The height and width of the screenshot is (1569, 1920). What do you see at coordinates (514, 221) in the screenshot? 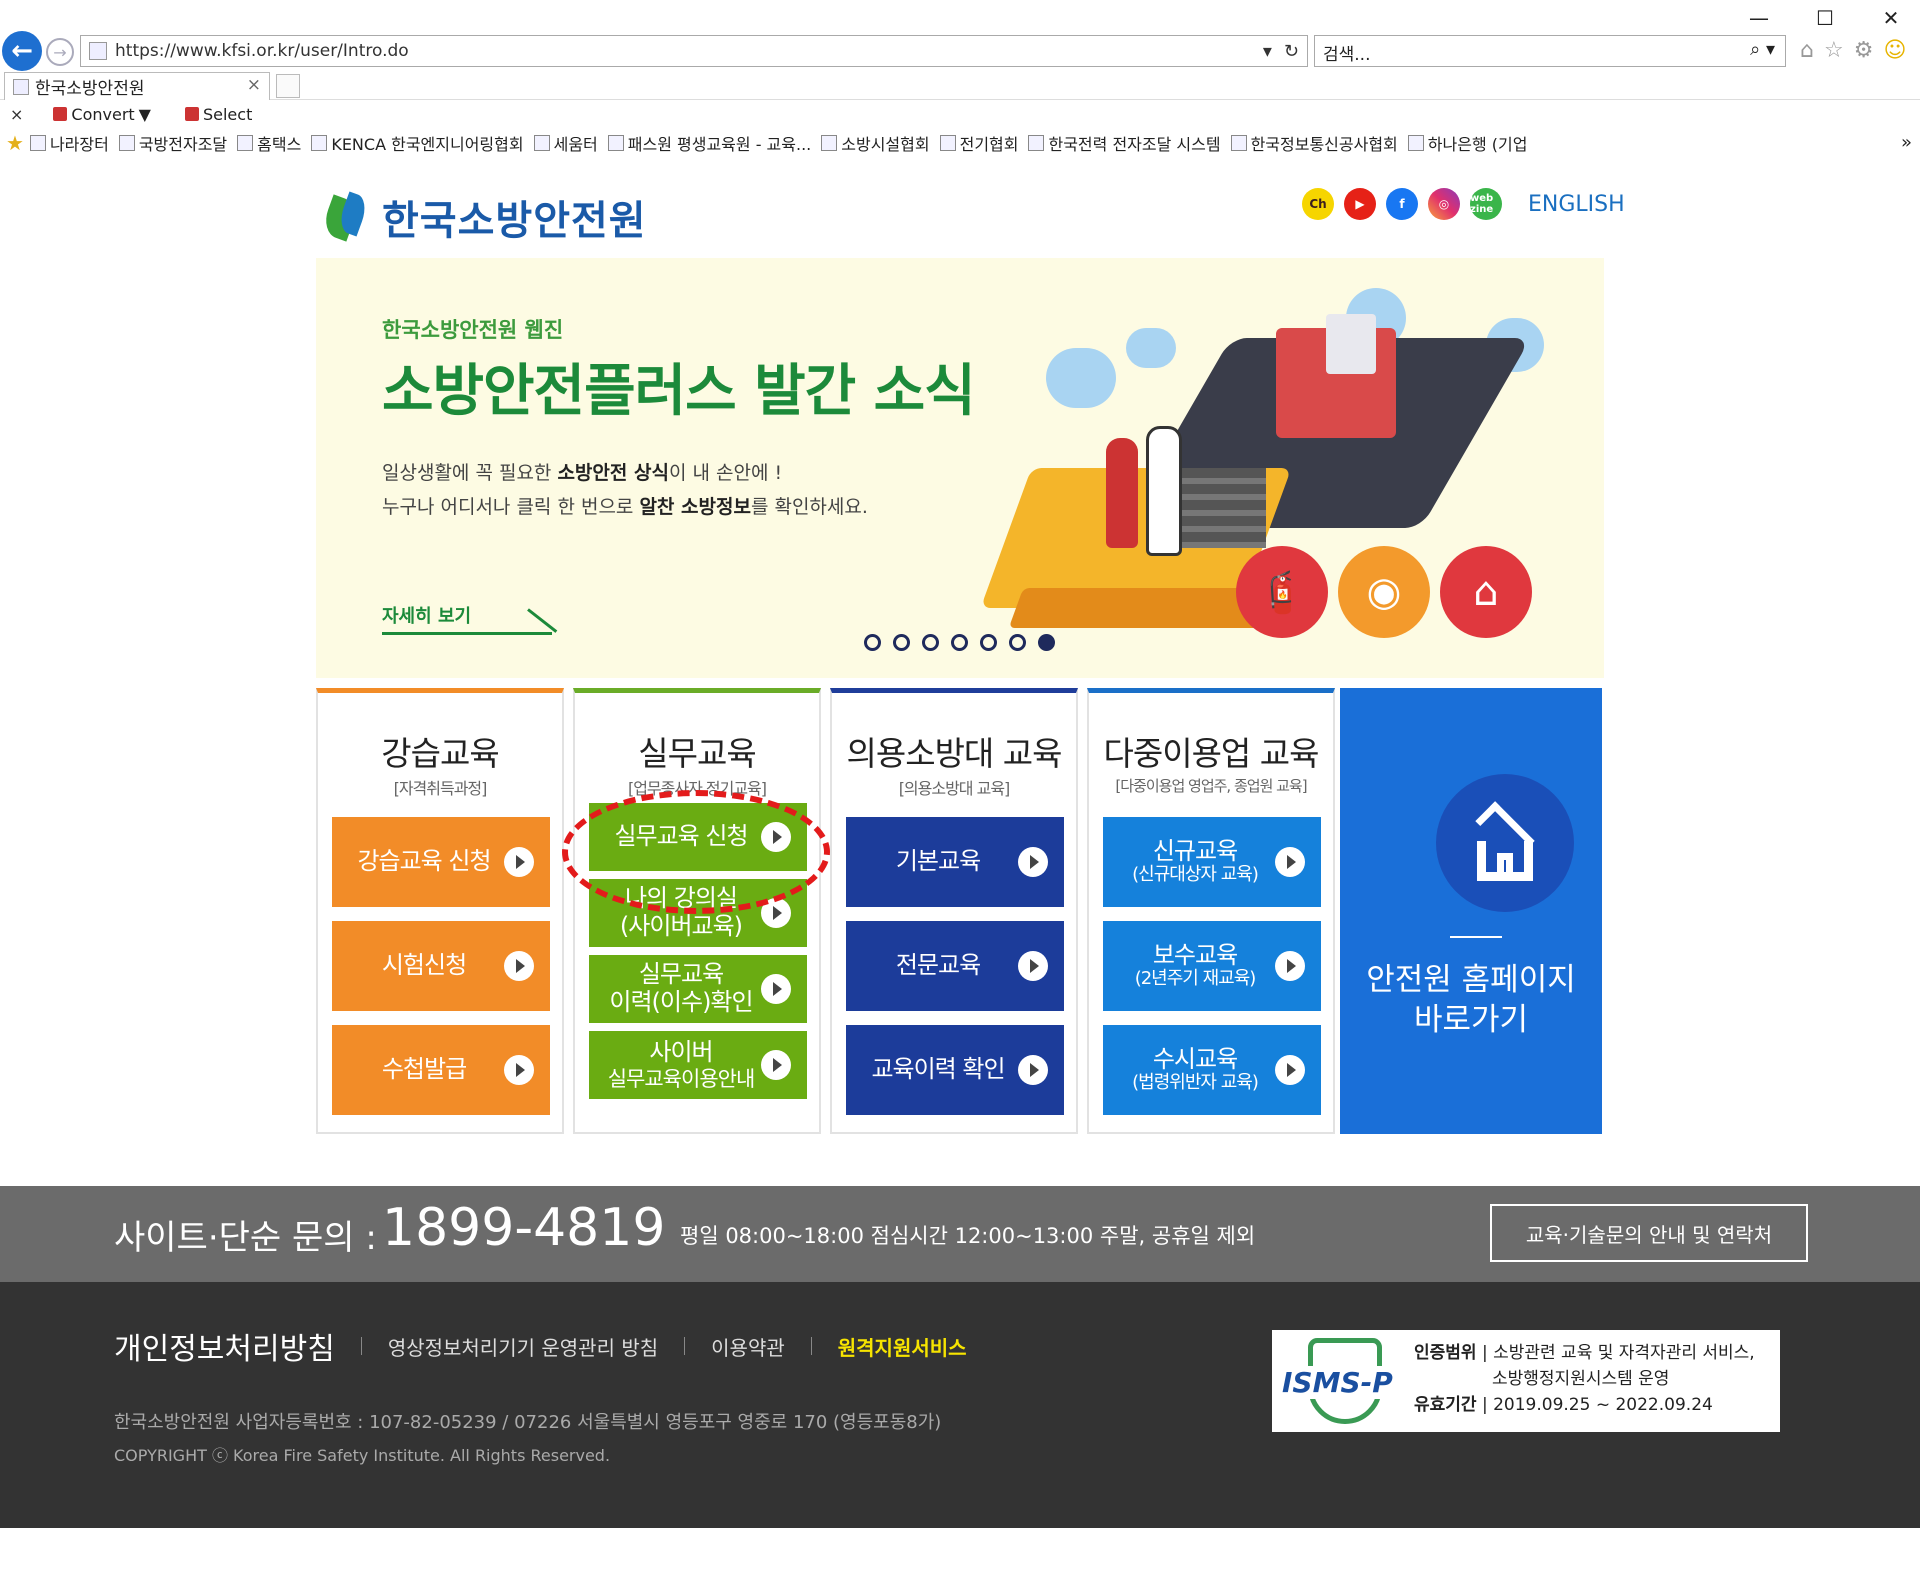
I see `logo-text: 한국소방안전원` at bounding box center [514, 221].